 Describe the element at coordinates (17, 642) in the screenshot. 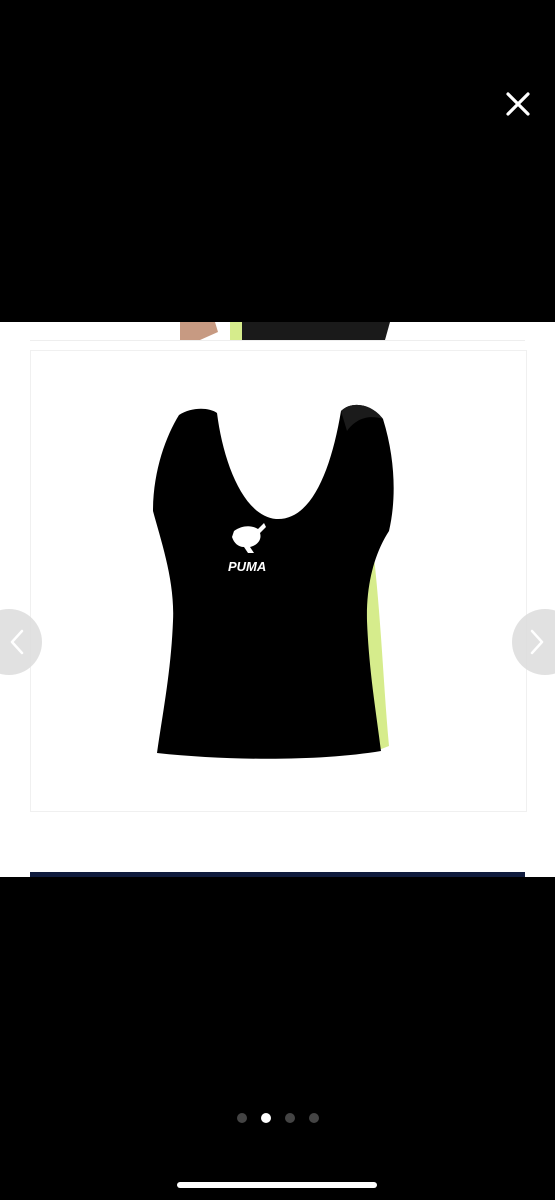

I see `chevron-left-icon` at that location.